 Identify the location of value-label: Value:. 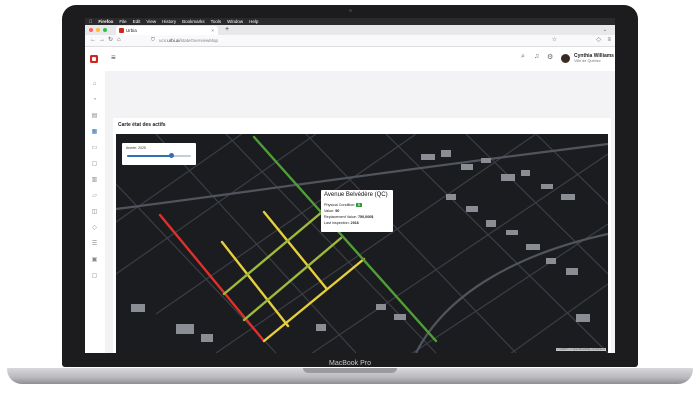
(329, 211).